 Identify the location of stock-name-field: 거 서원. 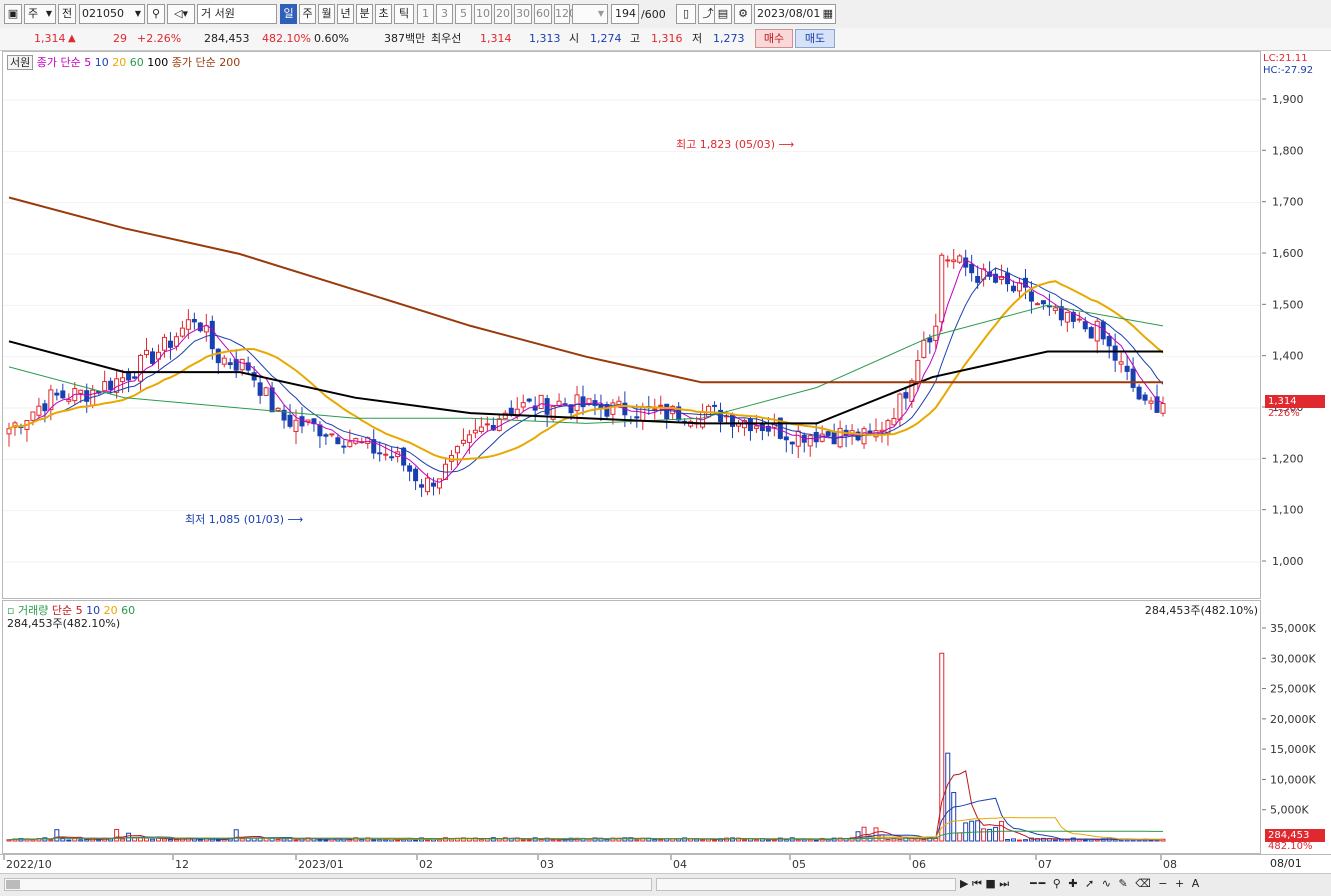
(237, 14).